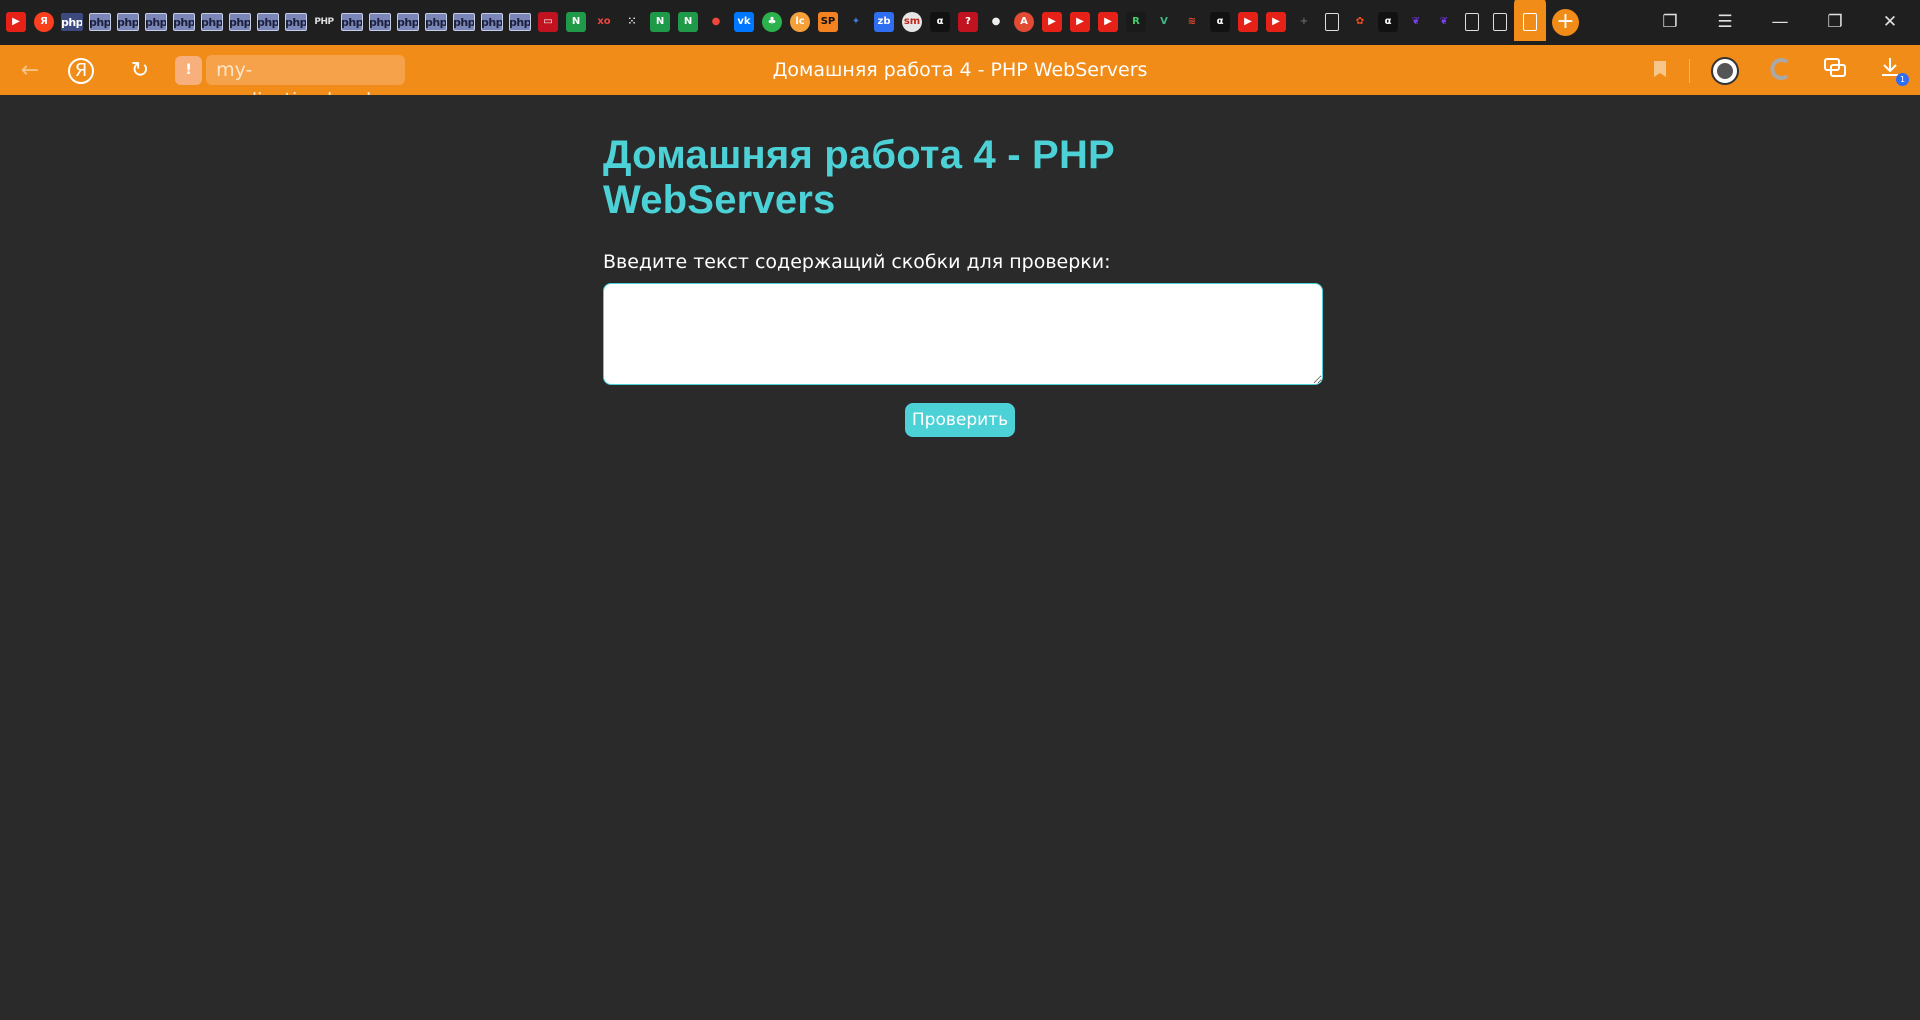  Describe the element at coordinates (189, 70) in the screenshot. I see `connection-warning-icon: !` at that location.